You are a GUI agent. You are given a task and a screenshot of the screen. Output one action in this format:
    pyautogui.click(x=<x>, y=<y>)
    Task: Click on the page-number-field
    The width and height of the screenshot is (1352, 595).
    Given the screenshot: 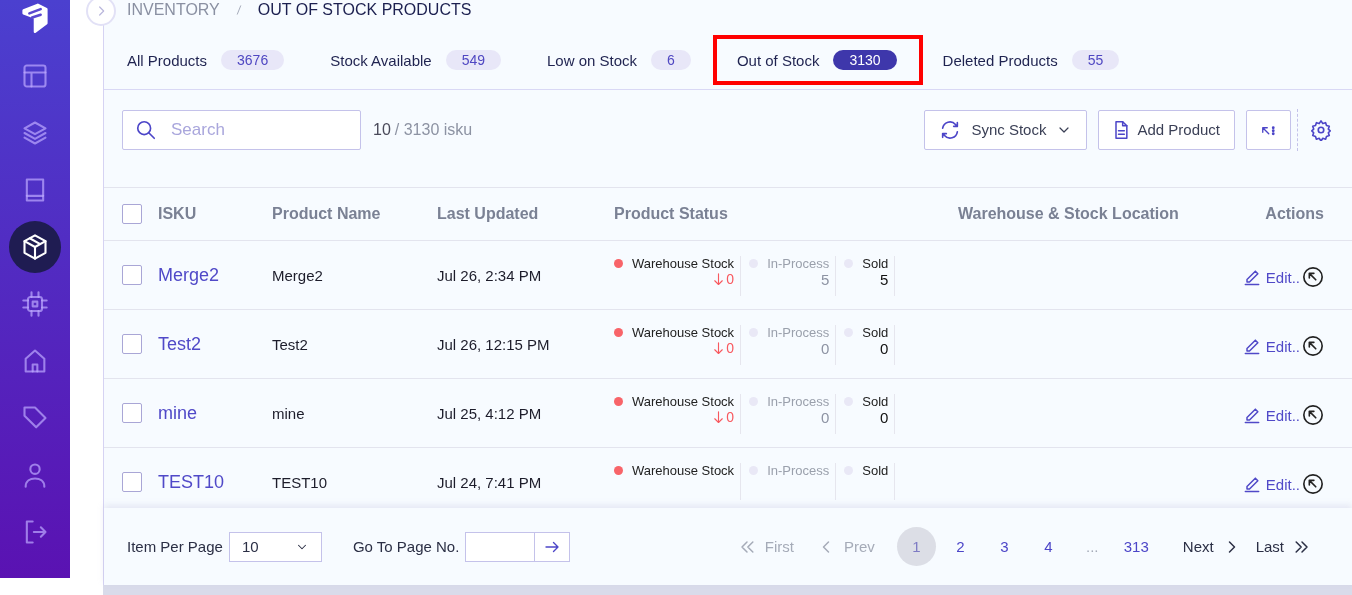 What is the action you would take?
    pyautogui.click(x=500, y=546)
    